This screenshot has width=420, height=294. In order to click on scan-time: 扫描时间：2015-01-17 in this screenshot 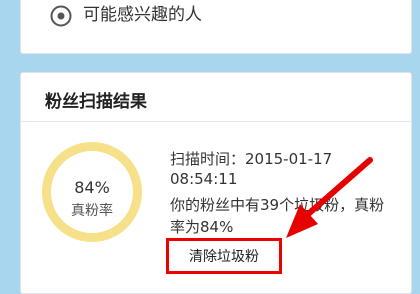, I will do `click(251, 159)`.